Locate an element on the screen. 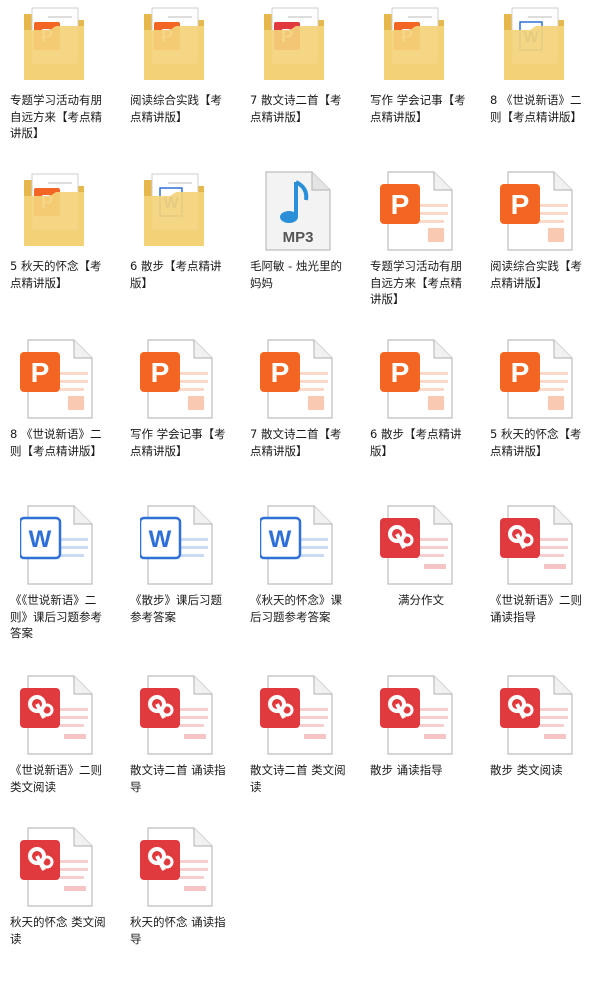  file-name-label: 《世说新语》二则 诵读指导 is located at coordinates (536, 608).